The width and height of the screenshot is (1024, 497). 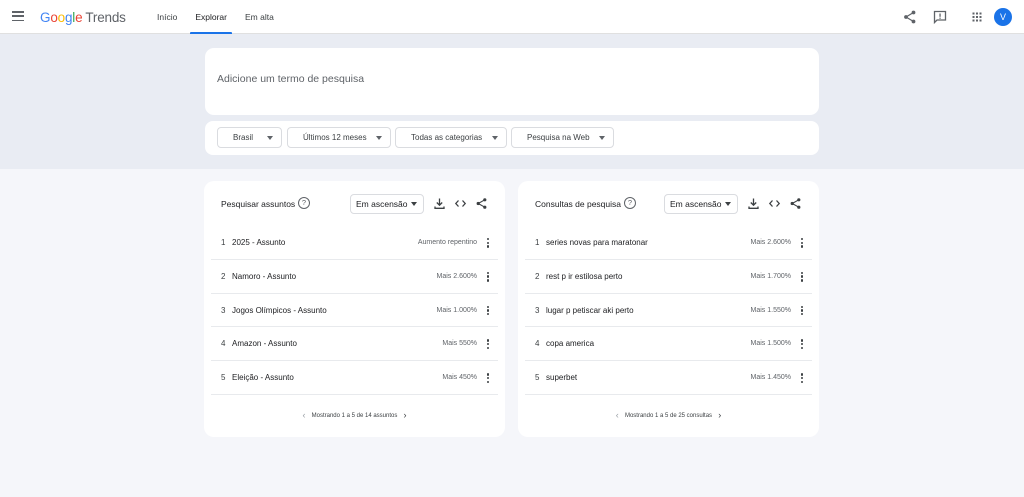 What do you see at coordinates (977, 17) in the screenshot?
I see `apps-icon` at bounding box center [977, 17].